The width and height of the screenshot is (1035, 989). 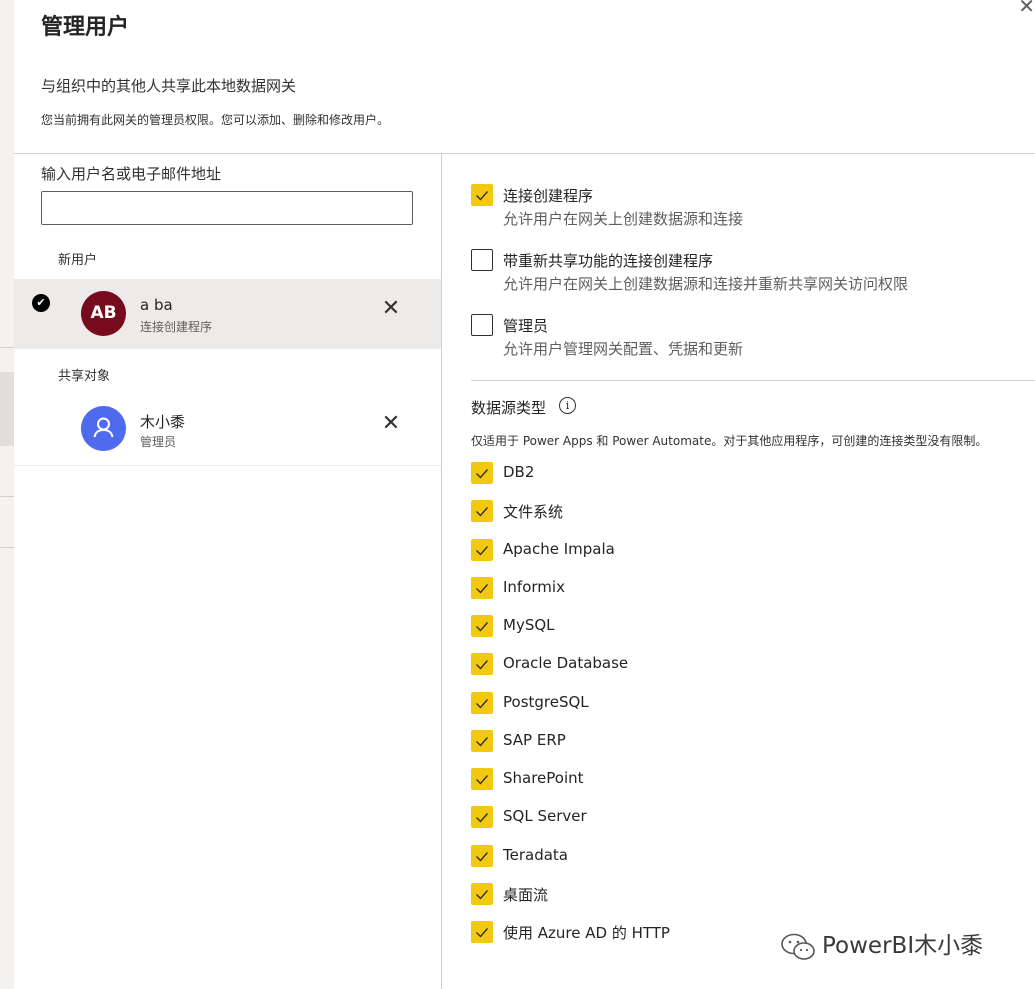 I want to click on permission-title: 连接创建程序, so click(x=548, y=195).